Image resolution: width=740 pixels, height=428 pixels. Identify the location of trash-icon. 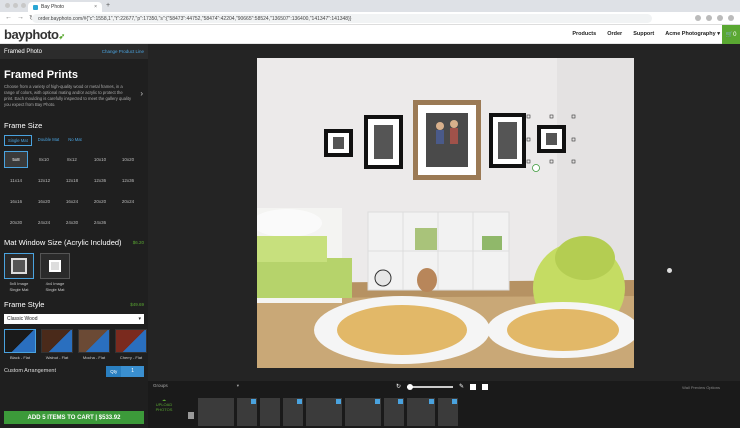
(191, 415).